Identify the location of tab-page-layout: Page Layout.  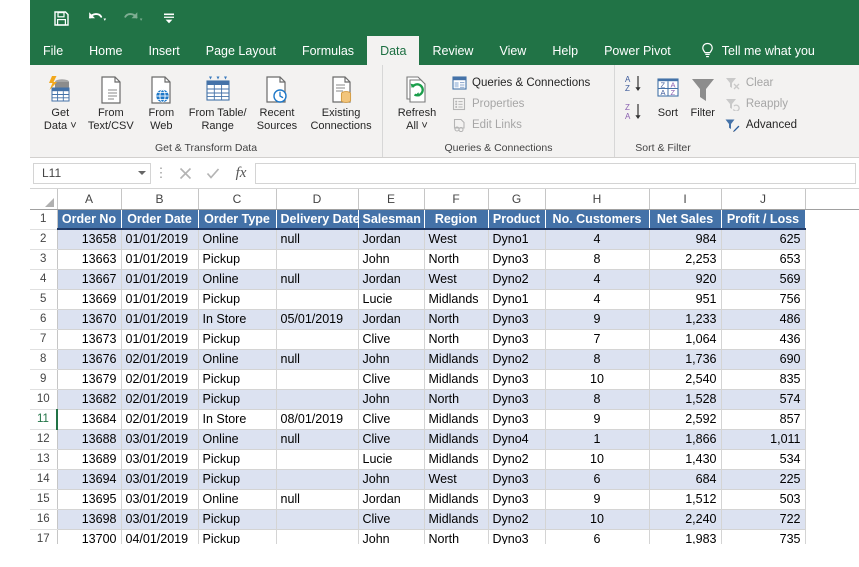
(241, 50).